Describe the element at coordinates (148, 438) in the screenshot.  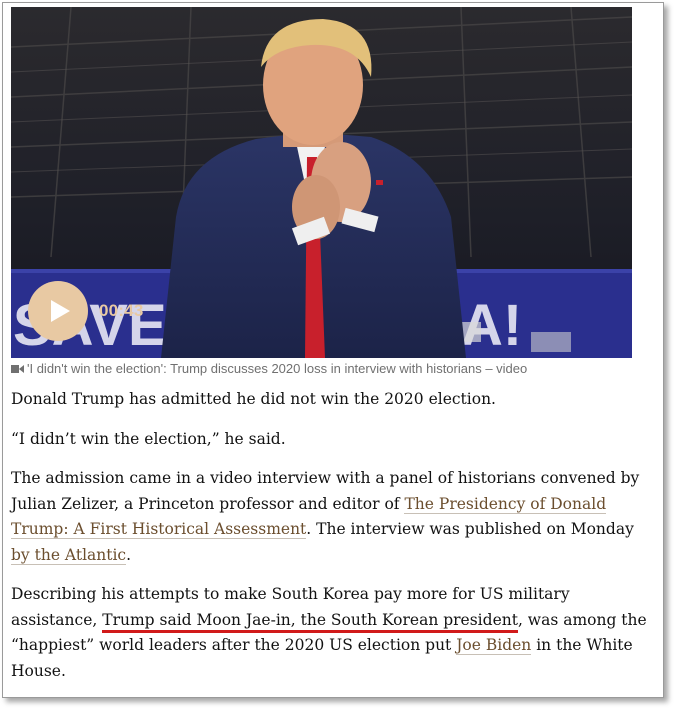
I see `paragraph-2: “I didn’t win the election,” he said.` at that location.